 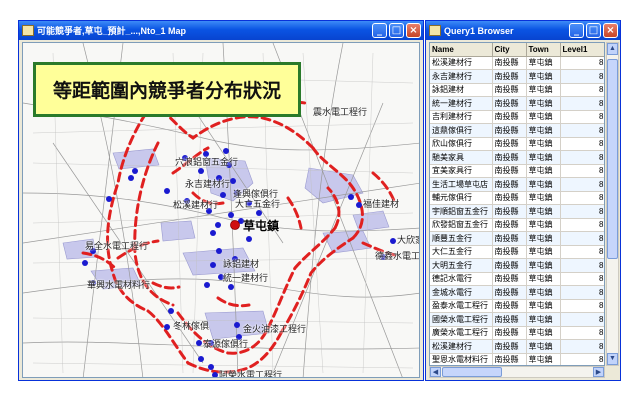 What do you see at coordinates (461, 50) in the screenshot?
I see `column-header-name: Name` at bounding box center [461, 50].